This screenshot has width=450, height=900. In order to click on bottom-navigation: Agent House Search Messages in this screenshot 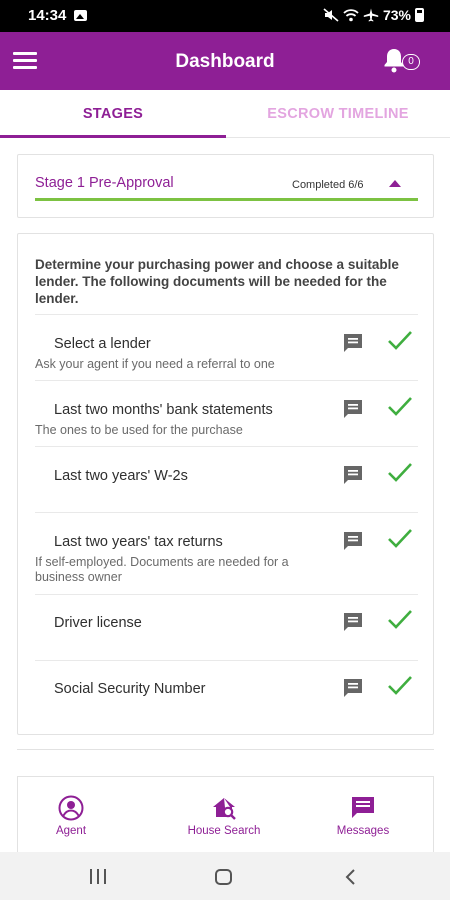, I will do `click(225, 814)`.